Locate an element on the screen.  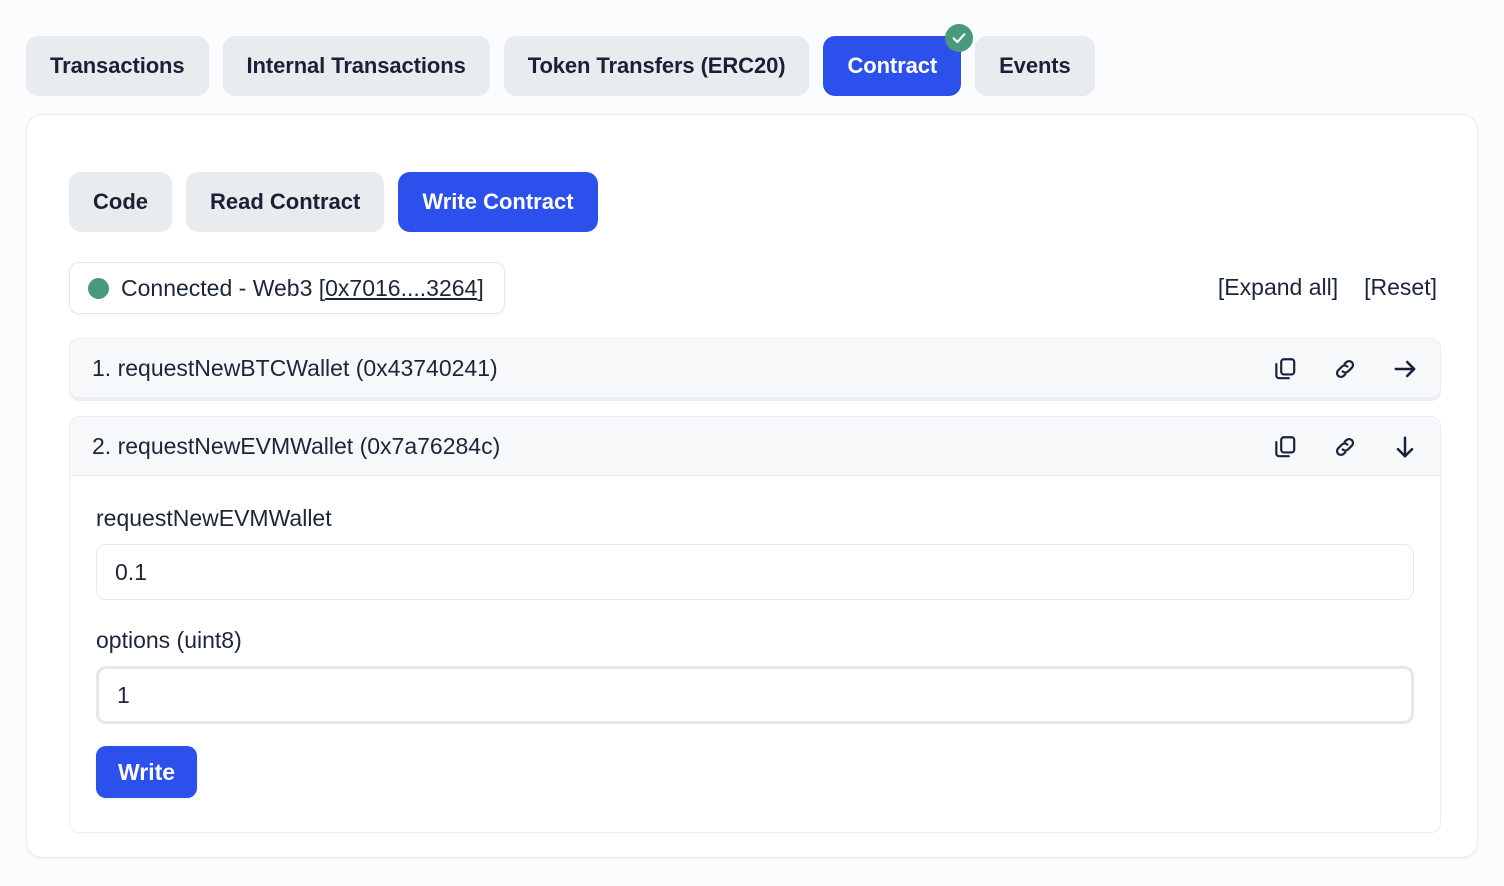
tab-transactions: Transactions is located at coordinates (117, 66).